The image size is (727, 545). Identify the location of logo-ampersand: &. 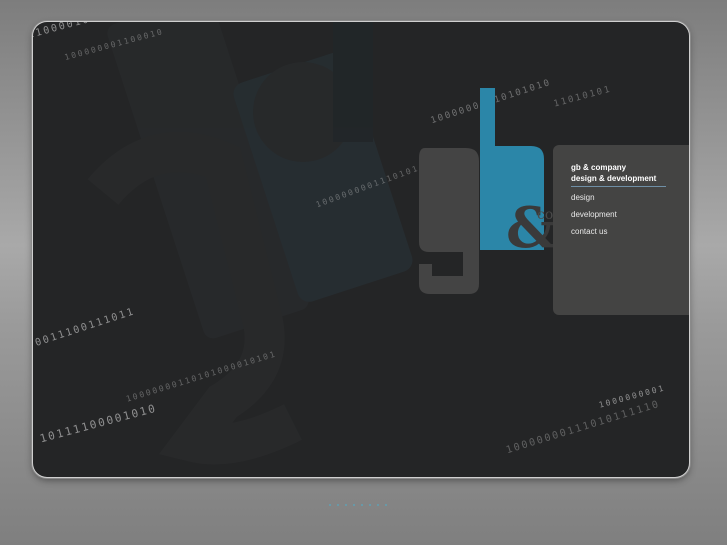
(531, 228).